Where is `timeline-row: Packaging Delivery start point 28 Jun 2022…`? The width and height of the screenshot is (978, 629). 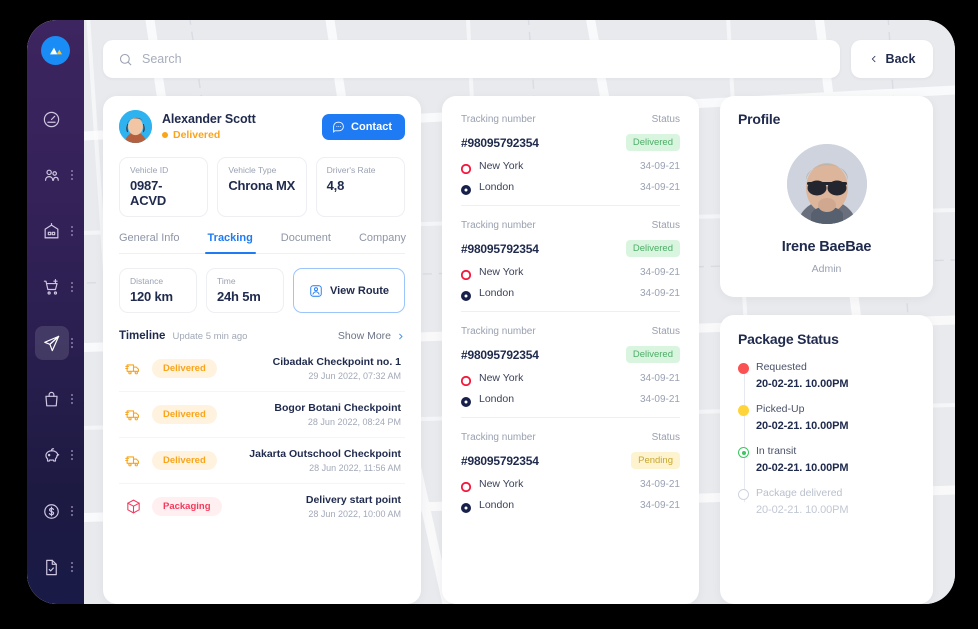 timeline-row: Packaging Delivery start point 28 Jun 2022… is located at coordinates (262, 506).